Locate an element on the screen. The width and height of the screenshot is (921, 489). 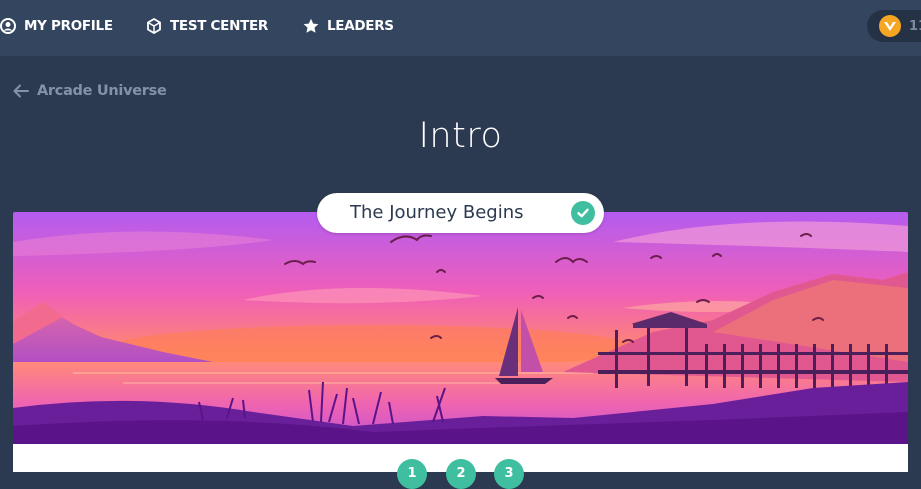
step-3-button: 3 is located at coordinates (509, 474).